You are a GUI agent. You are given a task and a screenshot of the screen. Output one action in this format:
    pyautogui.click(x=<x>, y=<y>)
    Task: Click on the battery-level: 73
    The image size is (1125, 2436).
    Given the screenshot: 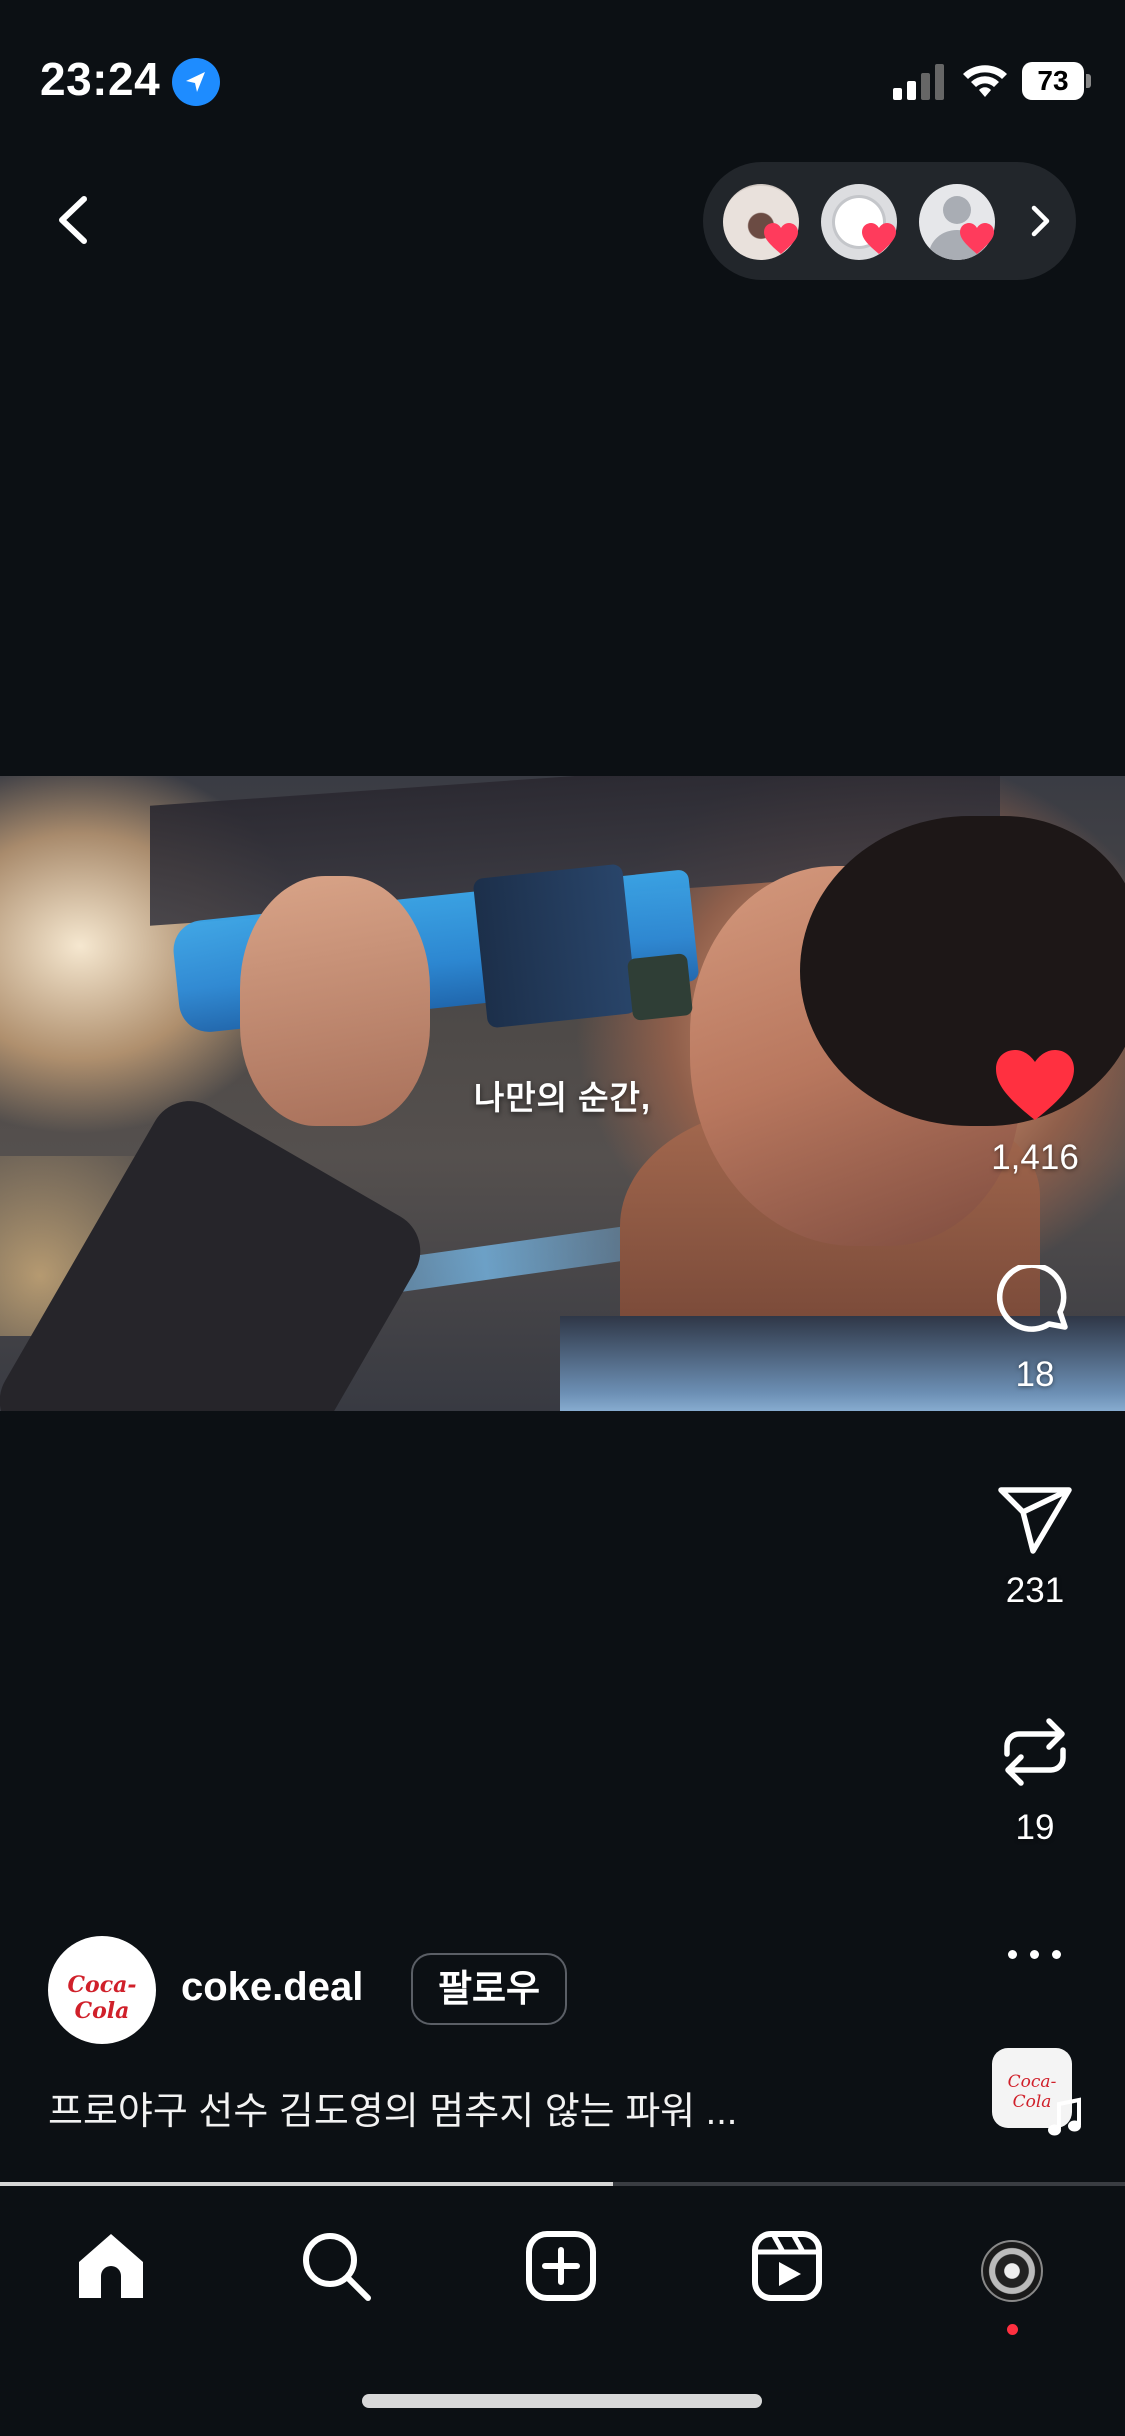 What is the action you would take?
    pyautogui.click(x=1053, y=80)
    